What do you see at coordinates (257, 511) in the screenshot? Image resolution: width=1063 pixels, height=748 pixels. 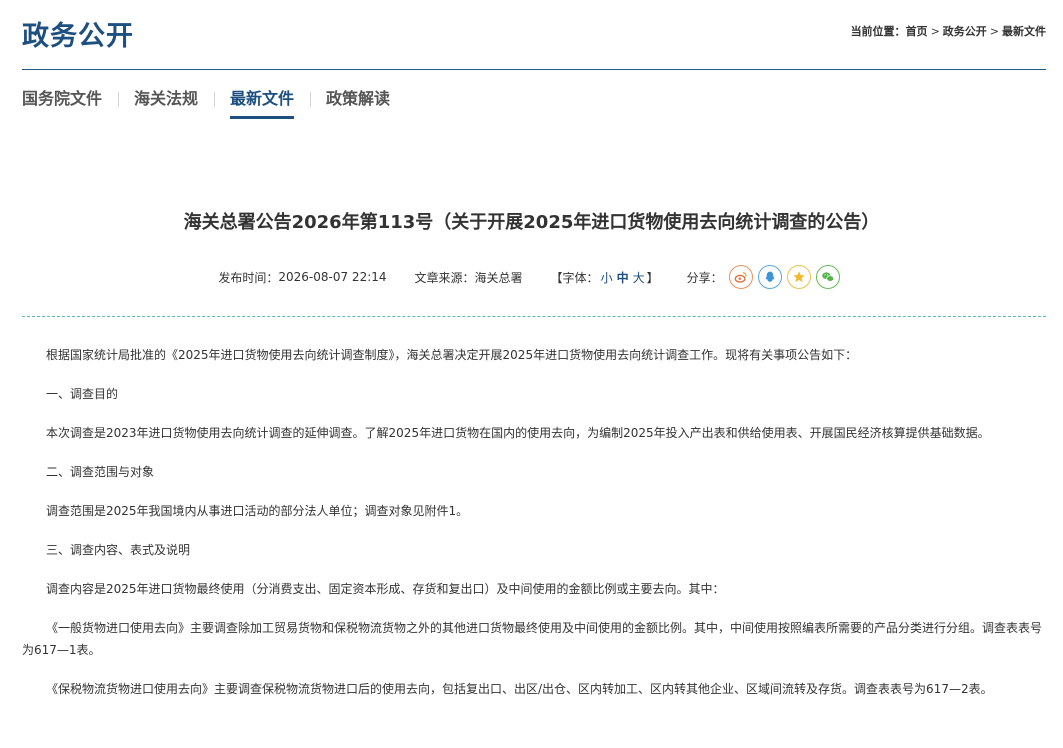 I see `paragraph-scope: 调查范围是2025年我国境内从事进口活动的部分法人单位；调查对象见附件1。` at bounding box center [257, 511].